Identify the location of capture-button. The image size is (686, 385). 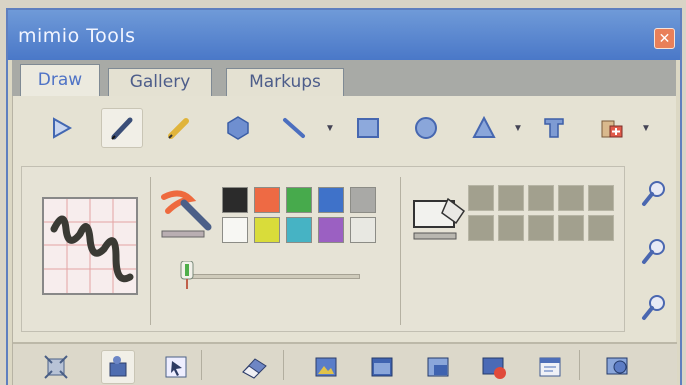
(618, 367).